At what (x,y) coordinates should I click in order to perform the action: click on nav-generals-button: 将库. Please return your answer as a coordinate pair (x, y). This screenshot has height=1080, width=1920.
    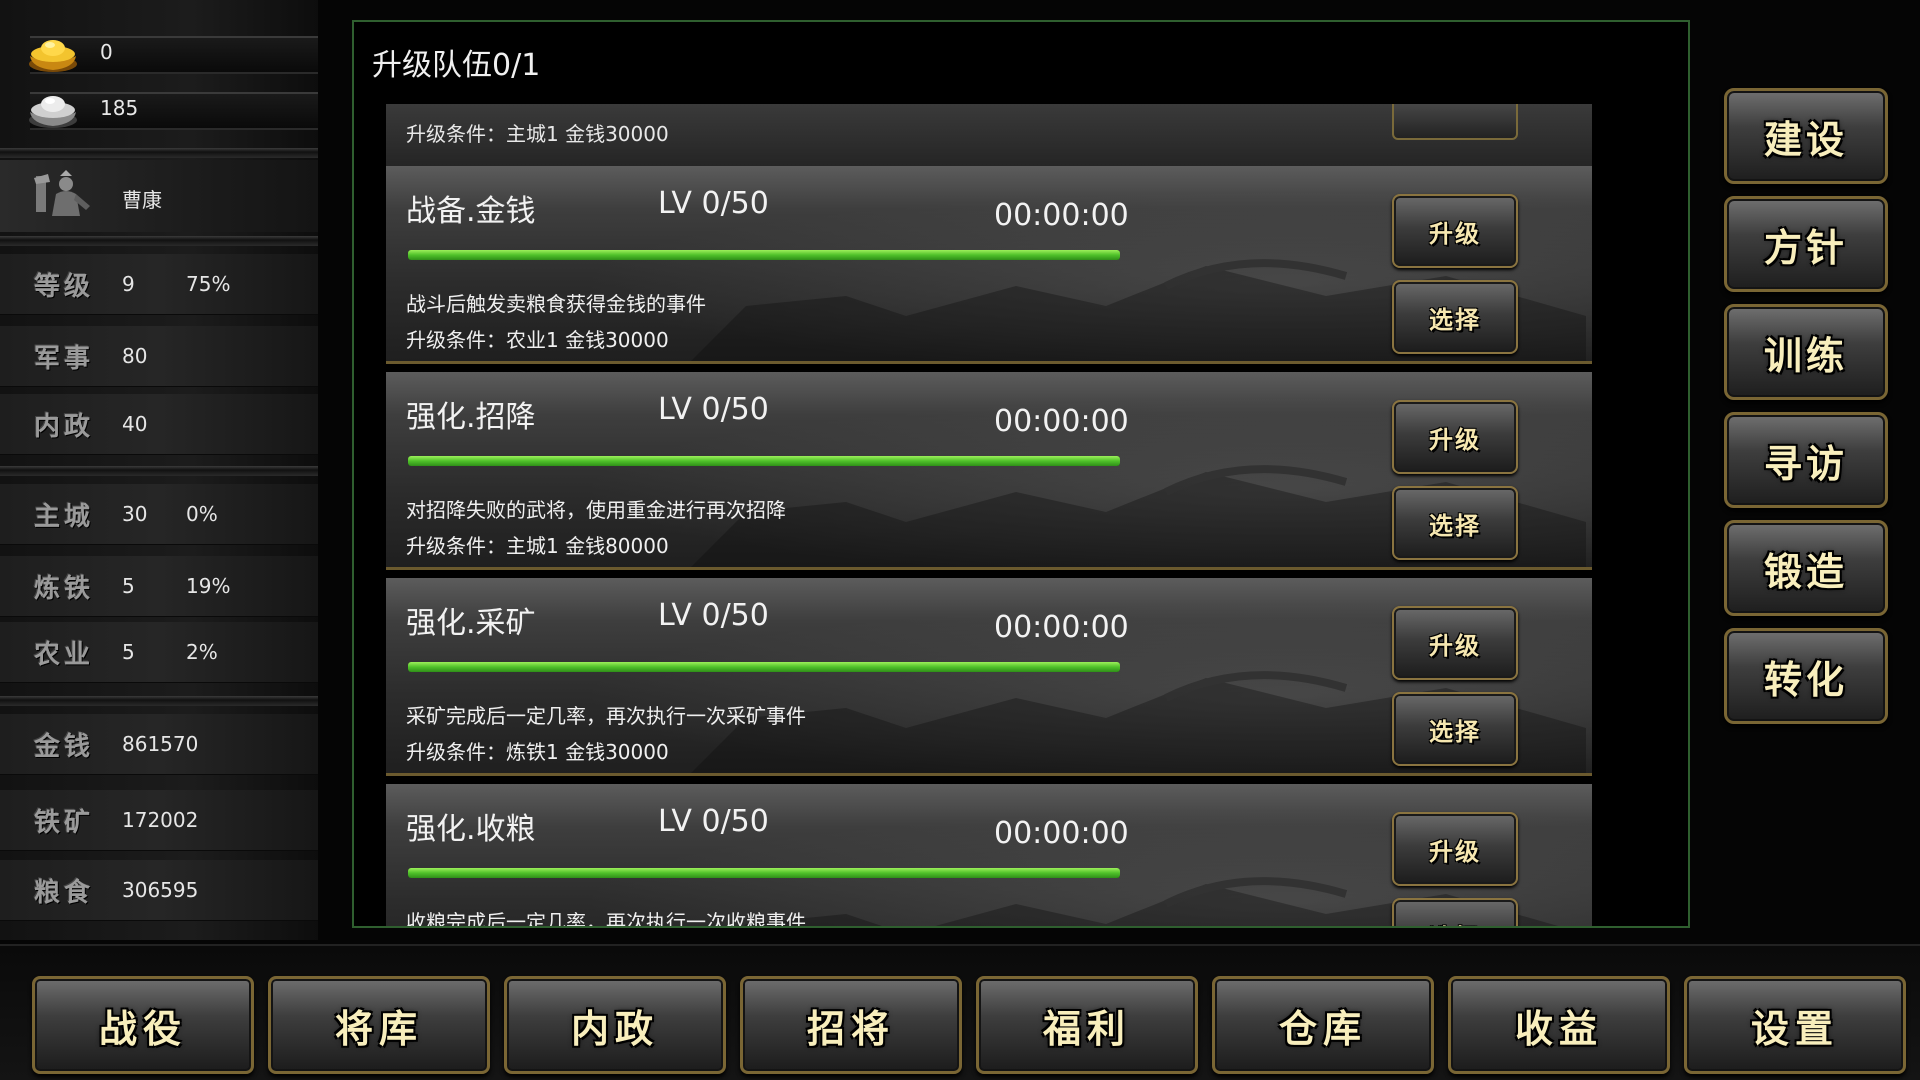
    Looking at the image, I should click on (379, 1025).